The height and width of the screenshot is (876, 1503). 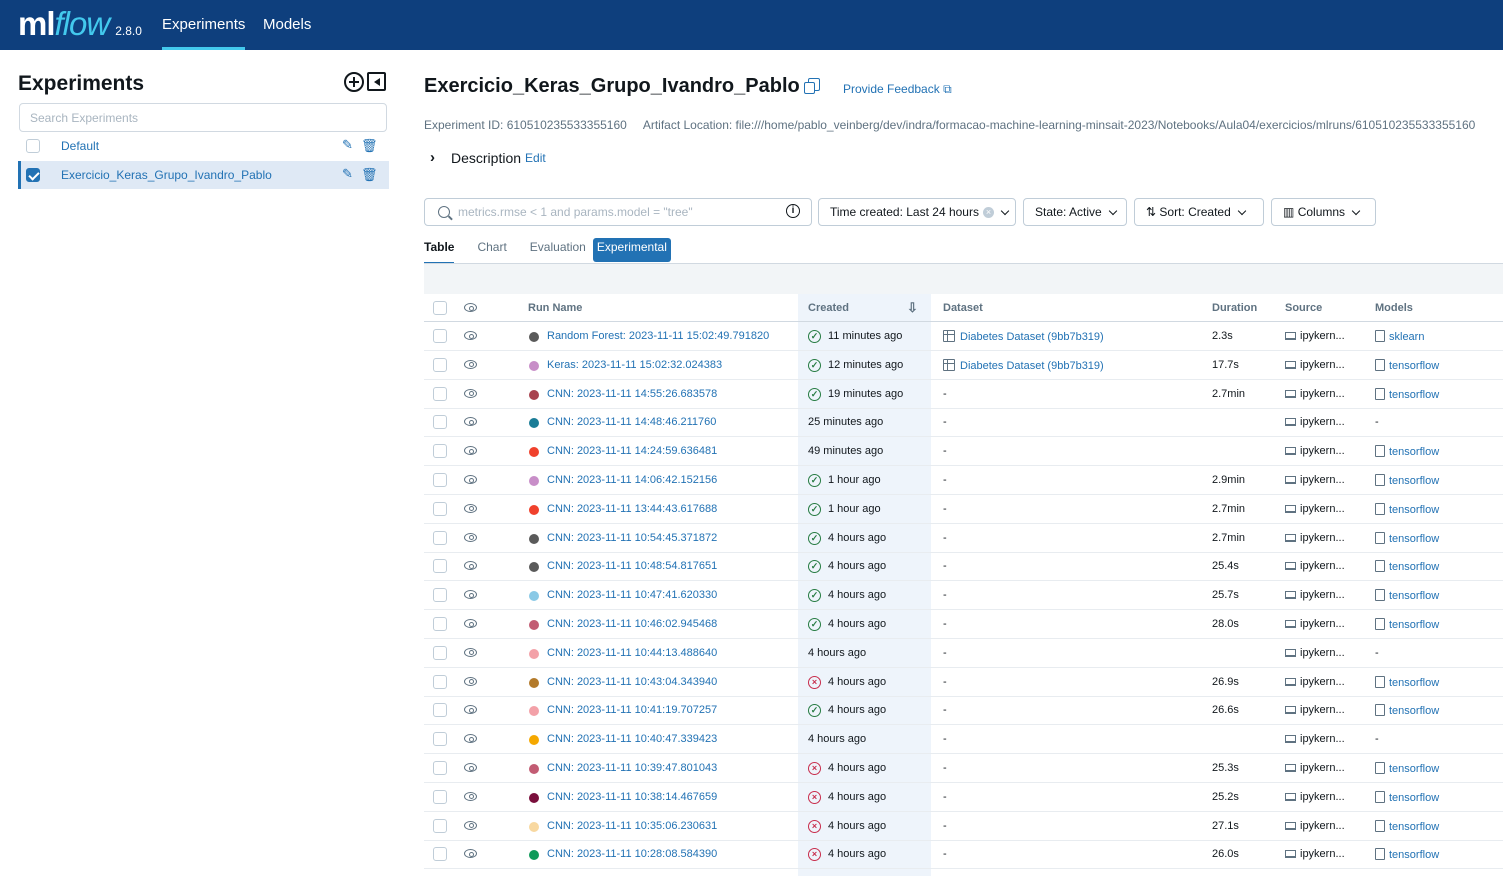 What do you see at coordinates (354, 82) in the screenshot?
I see `create-experiment-icon` at bounding box center [354, 82].